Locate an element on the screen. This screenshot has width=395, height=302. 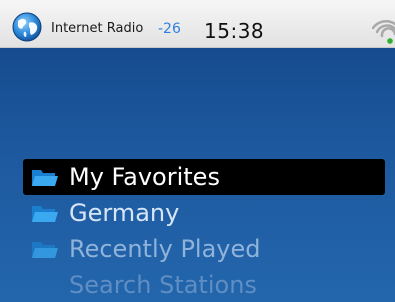
menu-item-search-stations: Search Stations is located at coordinates (197, 284).